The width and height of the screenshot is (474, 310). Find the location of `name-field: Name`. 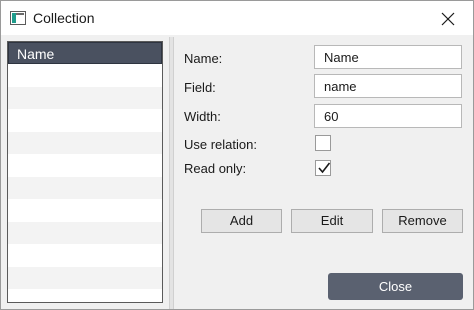

name-field: Name is located at coordinates (388, 57).